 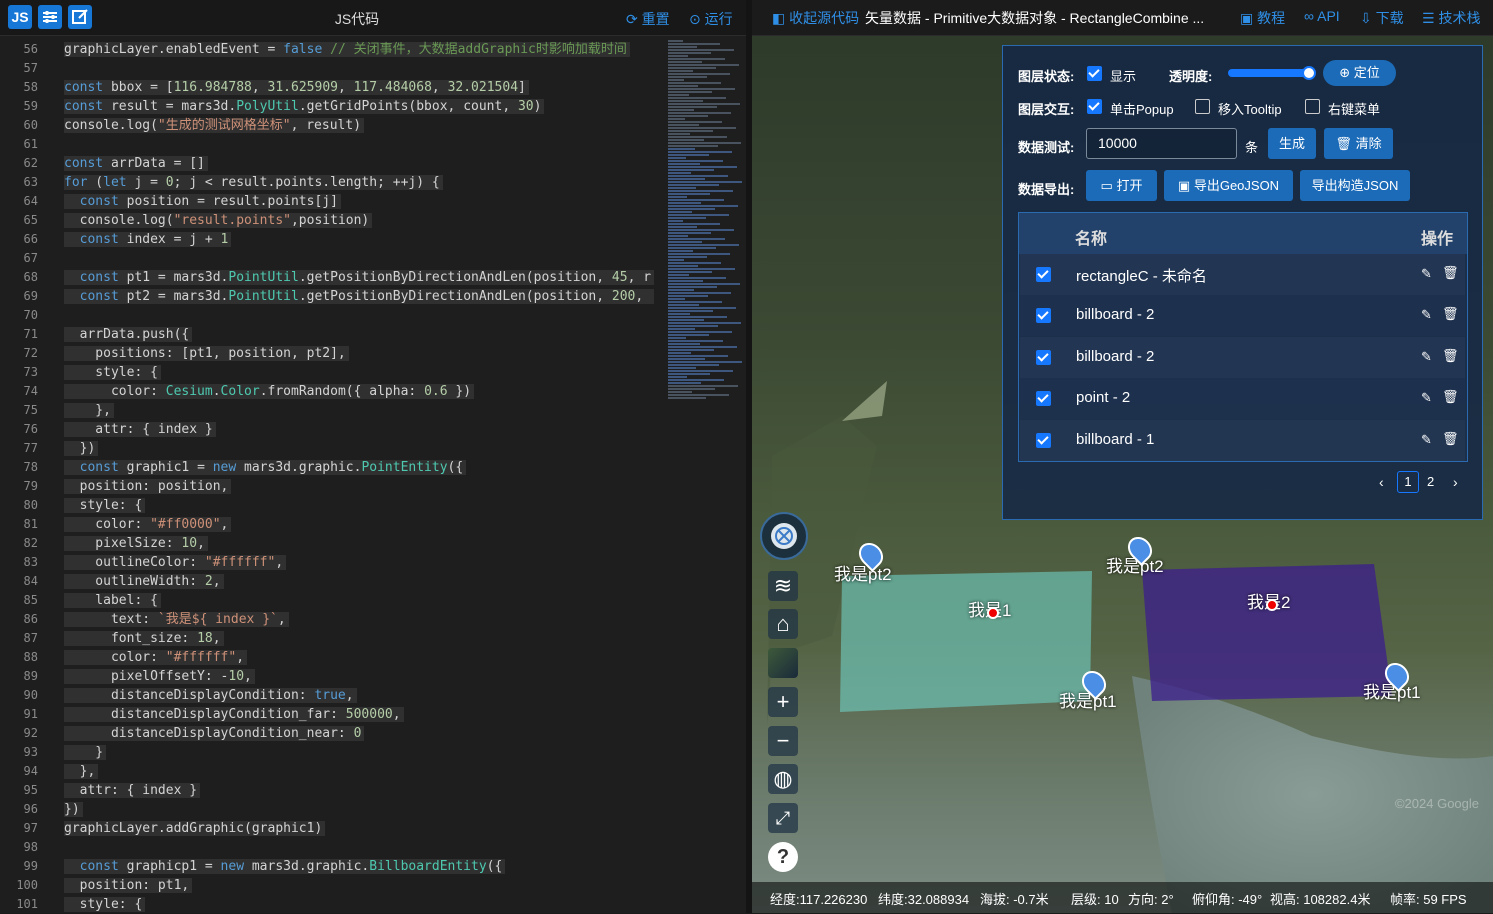 I want to click on layers-icon: ≋, so click(x=783, y=586).